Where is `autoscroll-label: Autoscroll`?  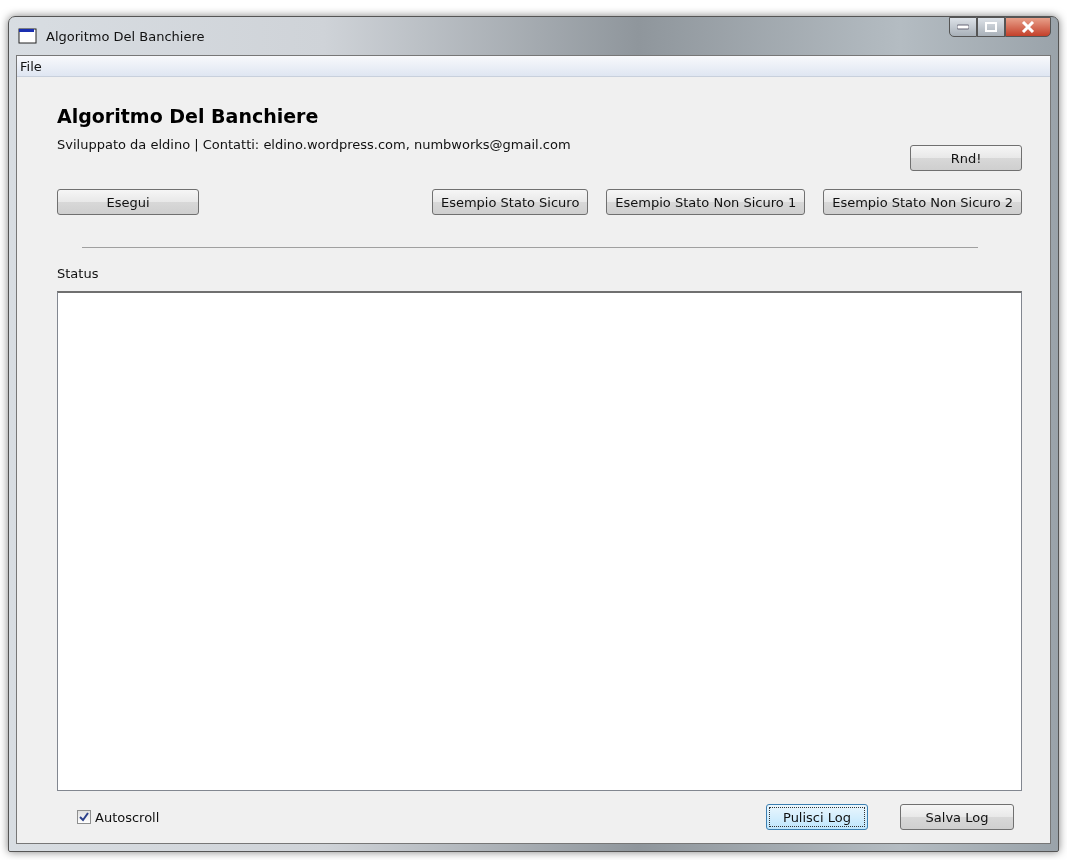 autoscroll-label: Autoscroll is located at coordinates (127, 817).